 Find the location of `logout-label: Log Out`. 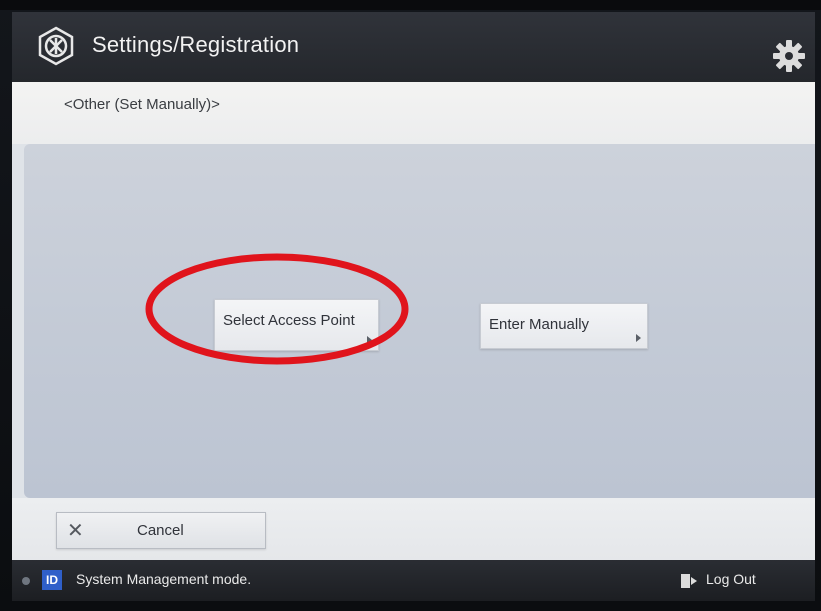

logout-label: Log Out is located at coordinates (731, 579).